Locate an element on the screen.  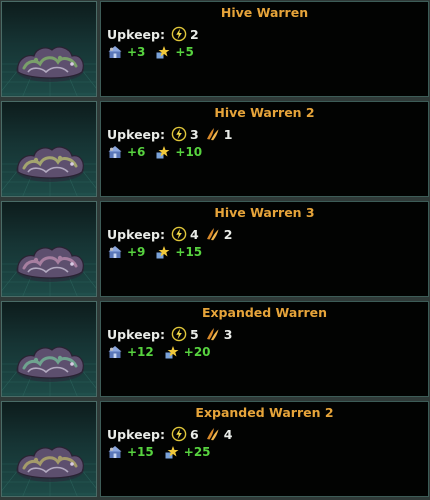
upkeep-line: Upkeep: 5 3 is located at coordinates (172, 334).